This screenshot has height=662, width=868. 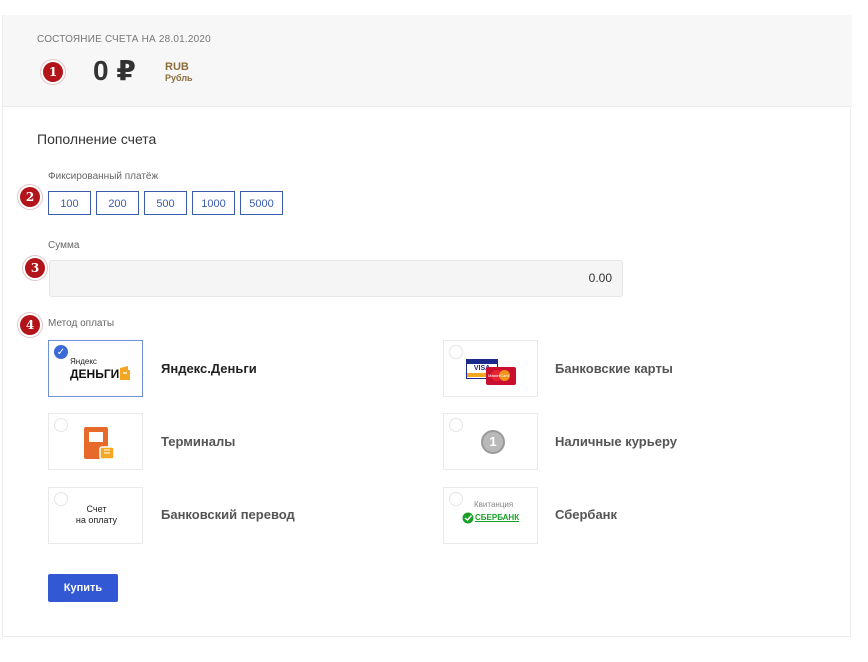 What do you see at coordinates (261, 203) in the screenshot?
I see `preset-5000-button: 5000` at bounding box center [261, 203].